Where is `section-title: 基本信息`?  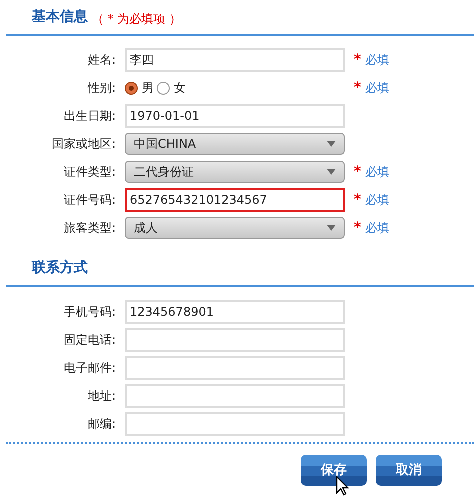 section-title: 基本信息 is located at coordinates (60, 17).